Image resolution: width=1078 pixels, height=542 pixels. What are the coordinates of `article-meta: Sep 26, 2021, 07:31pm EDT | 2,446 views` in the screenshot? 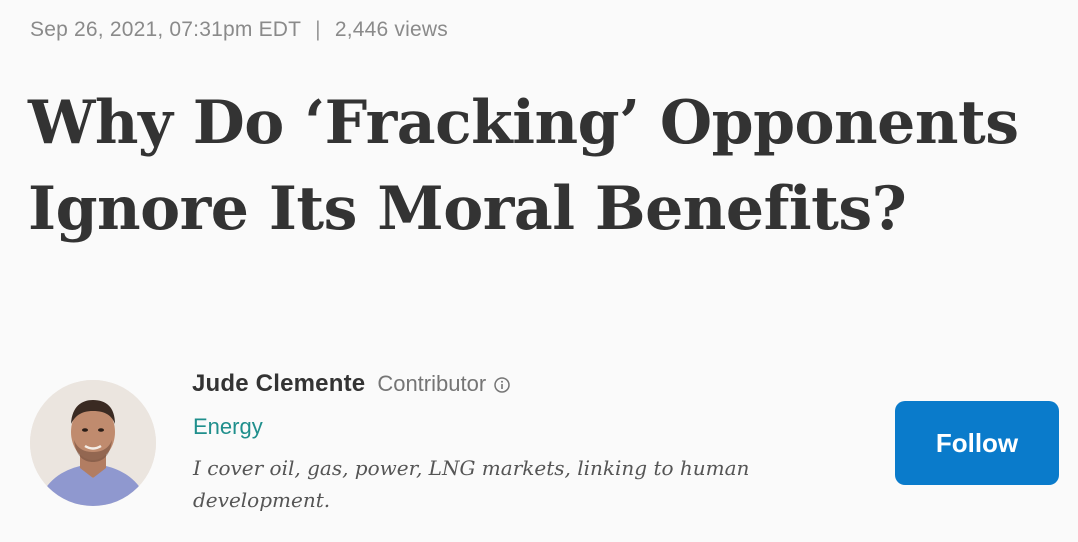 It's located at (239, 30).